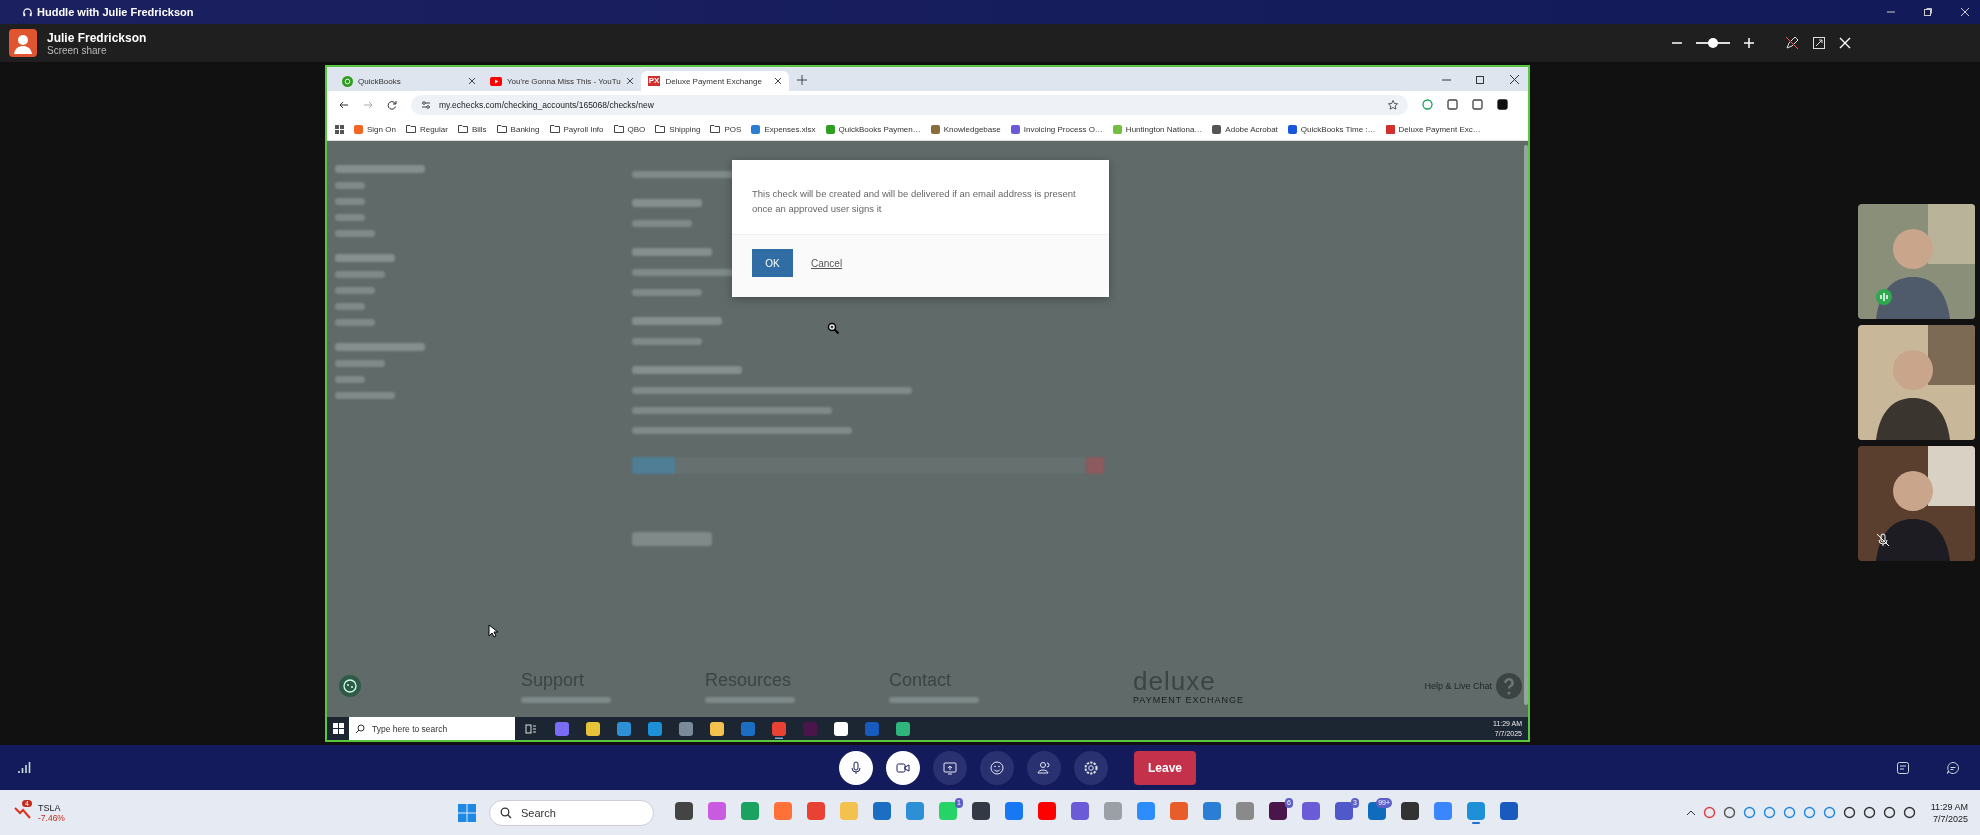 This screenshot has height=835, width=1980. What do you see at coordinates (350, 686) in the screenshot?
I see `cookie-icon` at bounding box center [350, 686].